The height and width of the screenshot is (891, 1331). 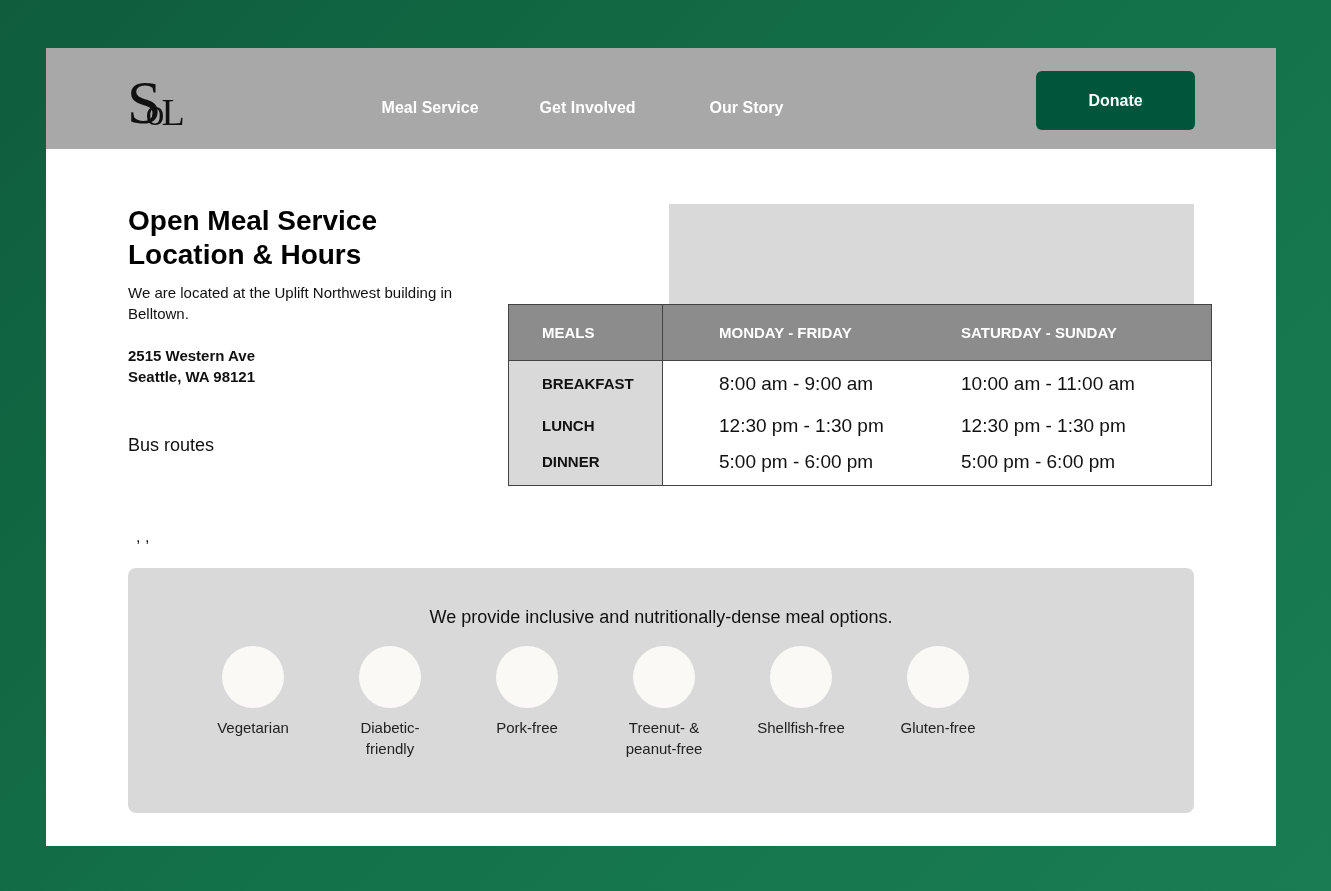 I want to click on option-label: Gluten-free, so click(x=938, y=728).